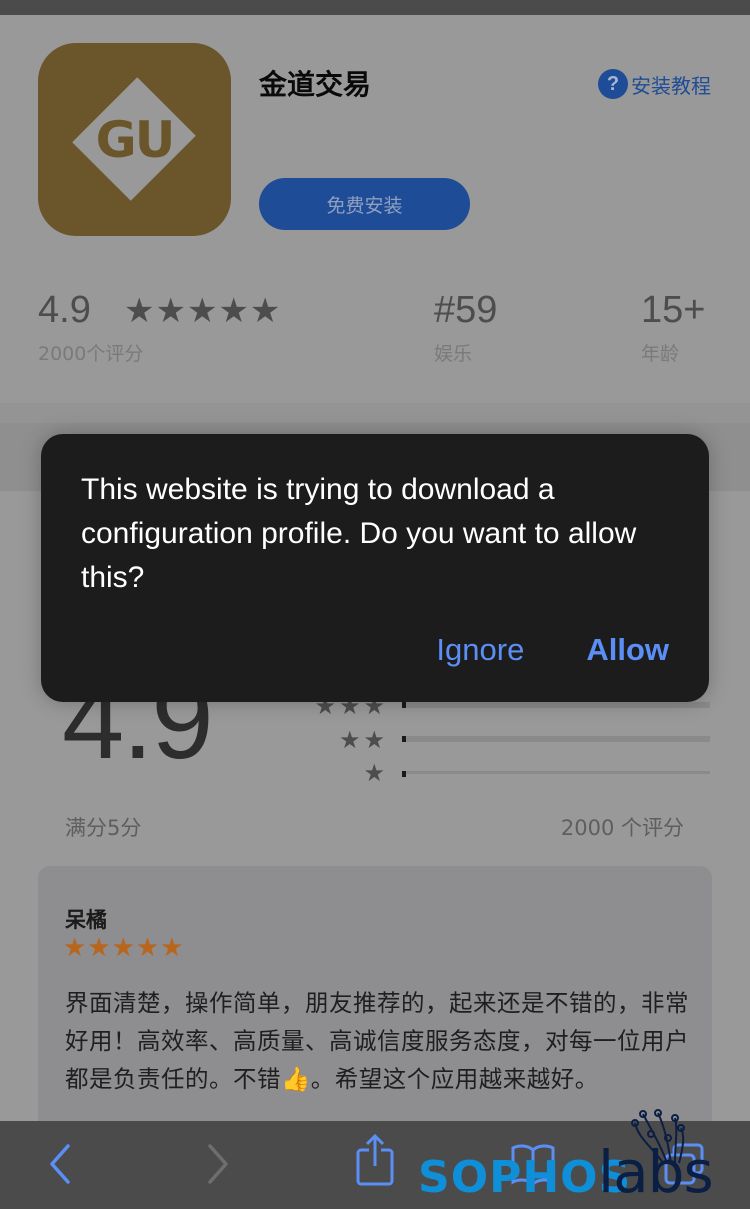 The height and width of the screenshot is (1209, 750). I want to click on histogram-stars: ★, so click(375, 773).